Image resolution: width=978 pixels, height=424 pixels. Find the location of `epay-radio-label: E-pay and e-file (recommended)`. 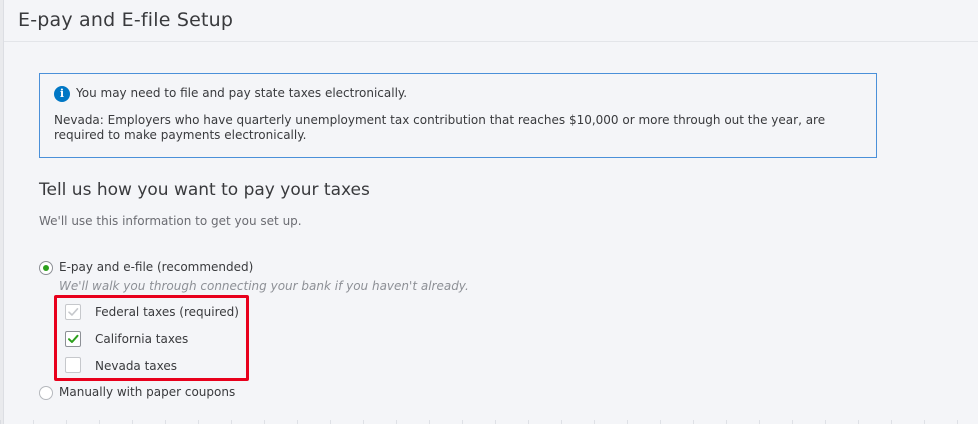

epay-radio-label: E-pay and e-file (recommended) is located at coordinates (156, 267).